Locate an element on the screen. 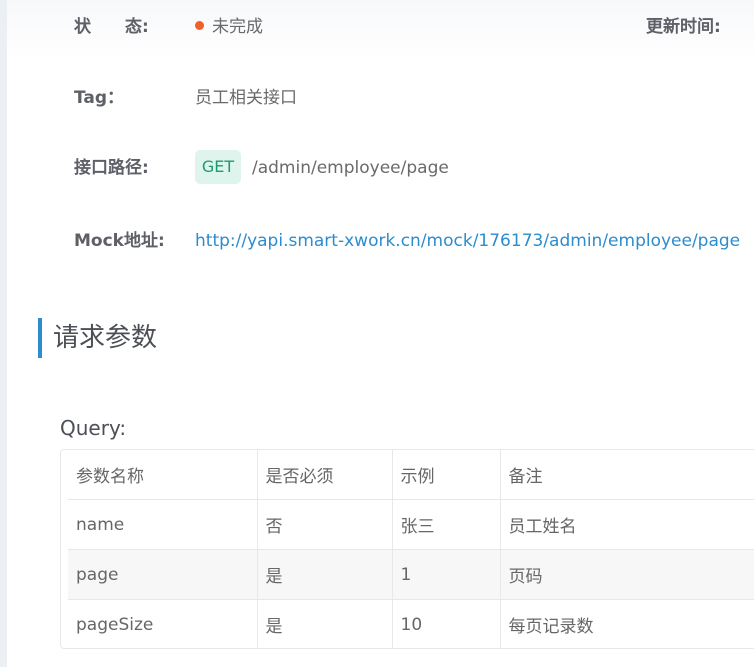  section-accent-bar is located at coordinates (40, 338).